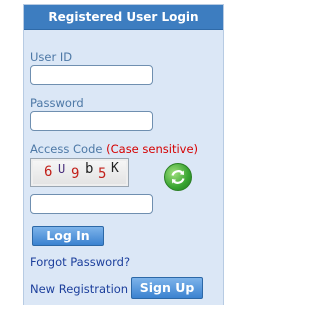 The width and height of the screenshot is (320, 310). Describe the element at coordinates (68, 236) in the screenshot. I see `login-button: Log In` at that location.